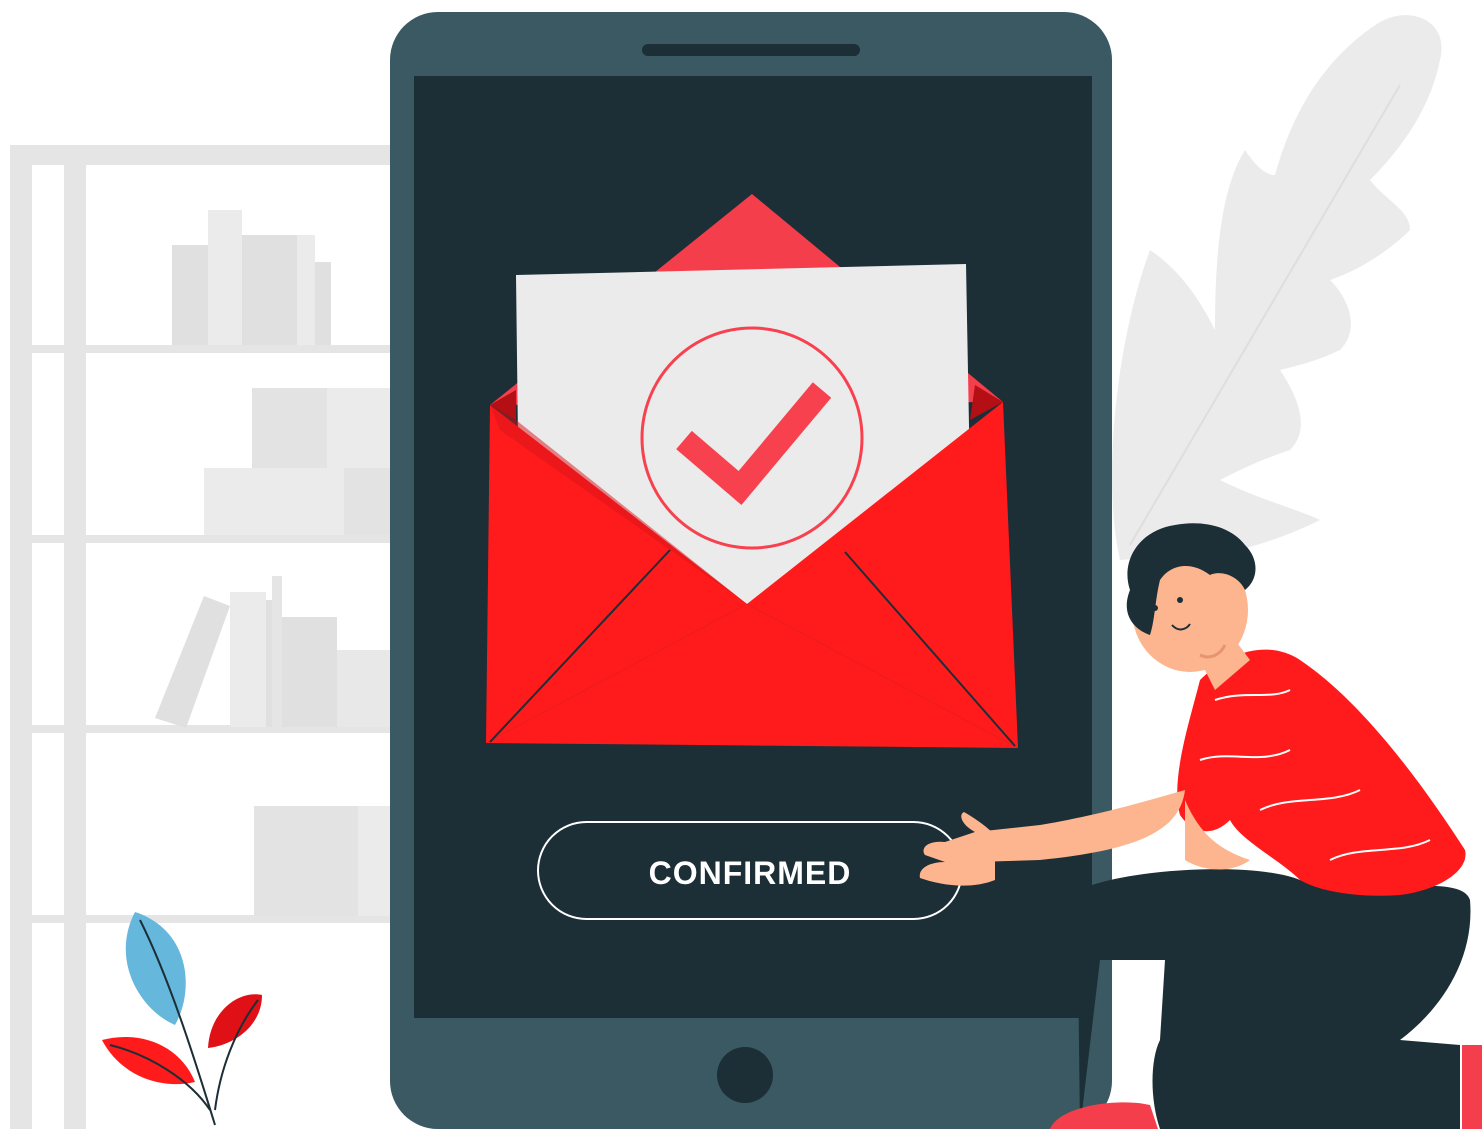  I want to click on small-plant, so click(182, 1019).